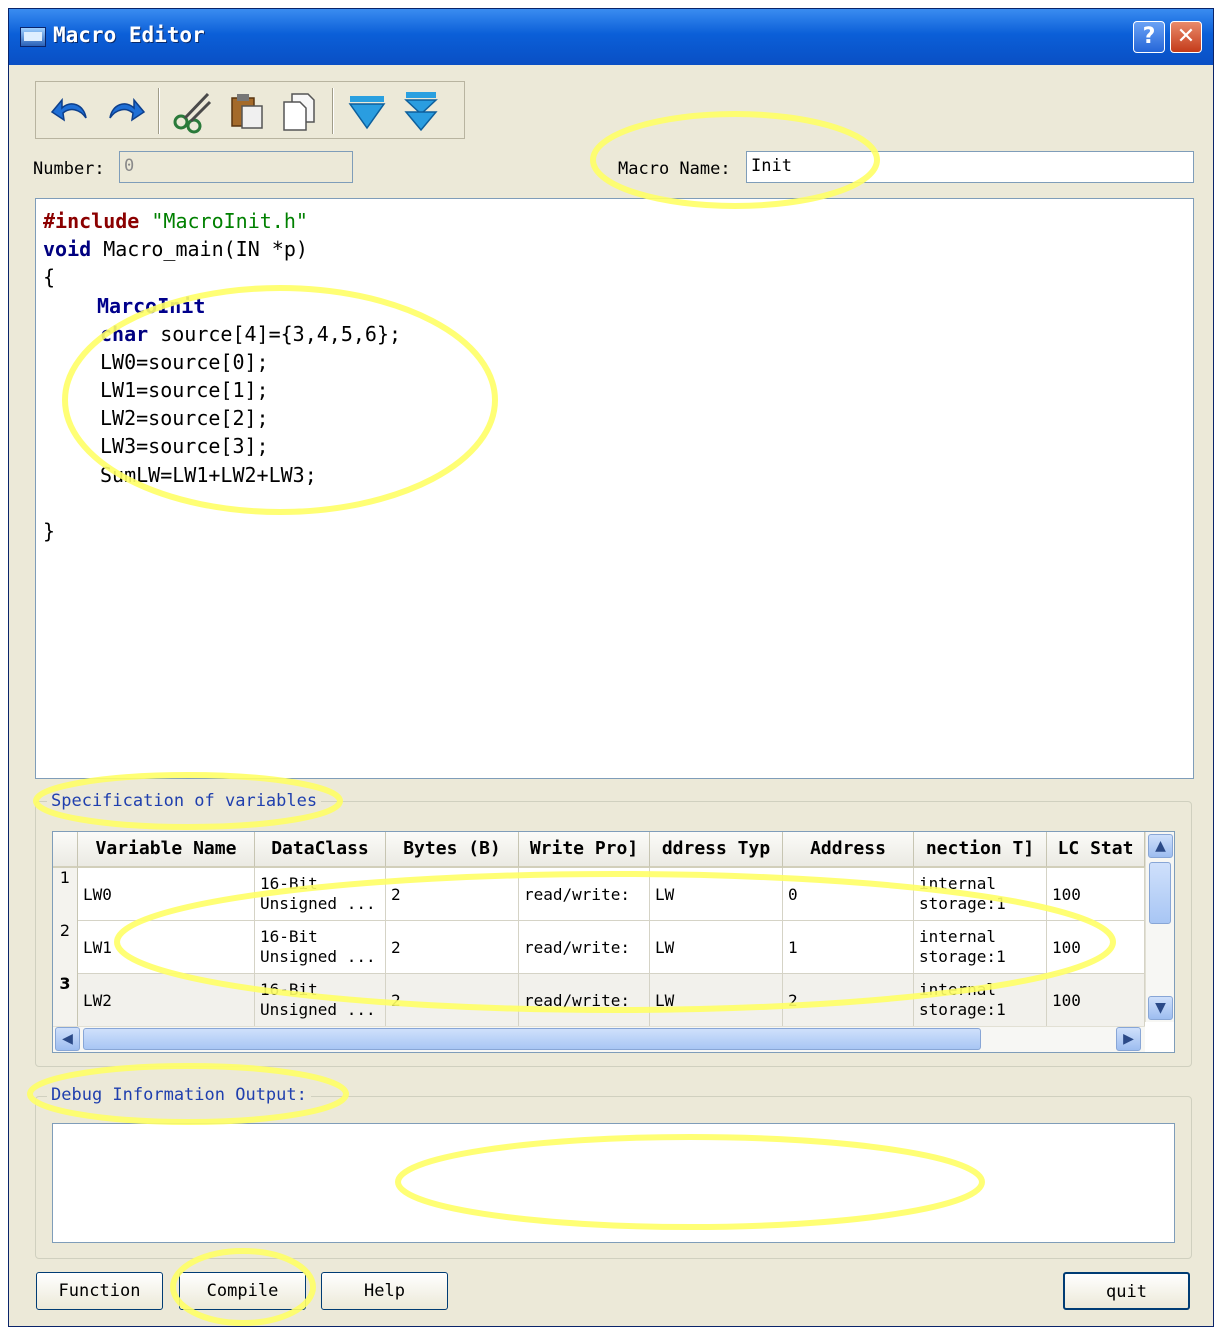  What do you see at coordinates (166, 947) in the screenshot?
I see `cell-variable-name: LW1` at bounding box center [166, 947].